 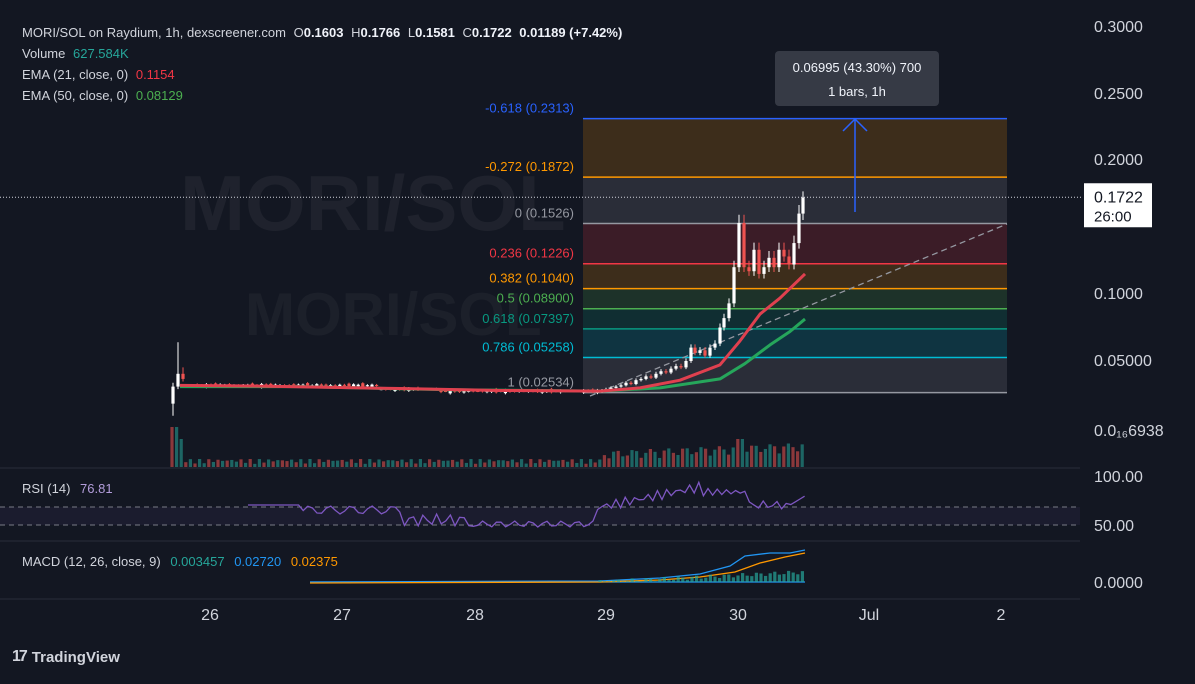 I want to click on macd-hist-value: 0.003457, so click(x=197, y=561).